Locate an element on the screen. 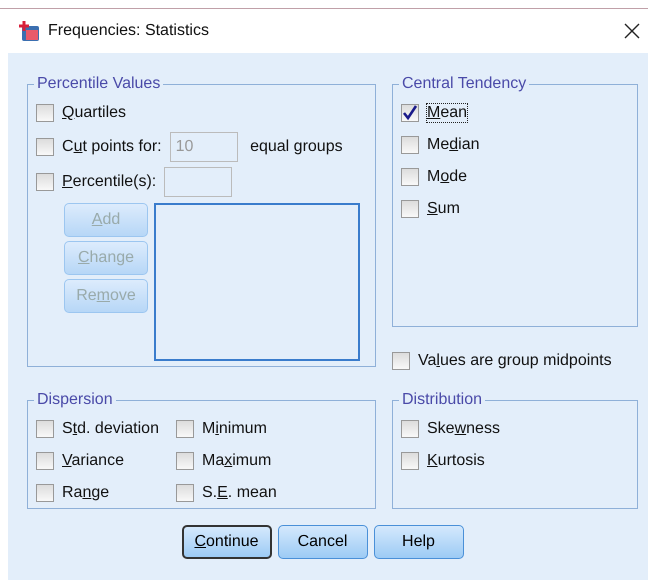 This screenshot has height=580, width=648. checkbox-label: Maximum is located at coordinates (237, 461).